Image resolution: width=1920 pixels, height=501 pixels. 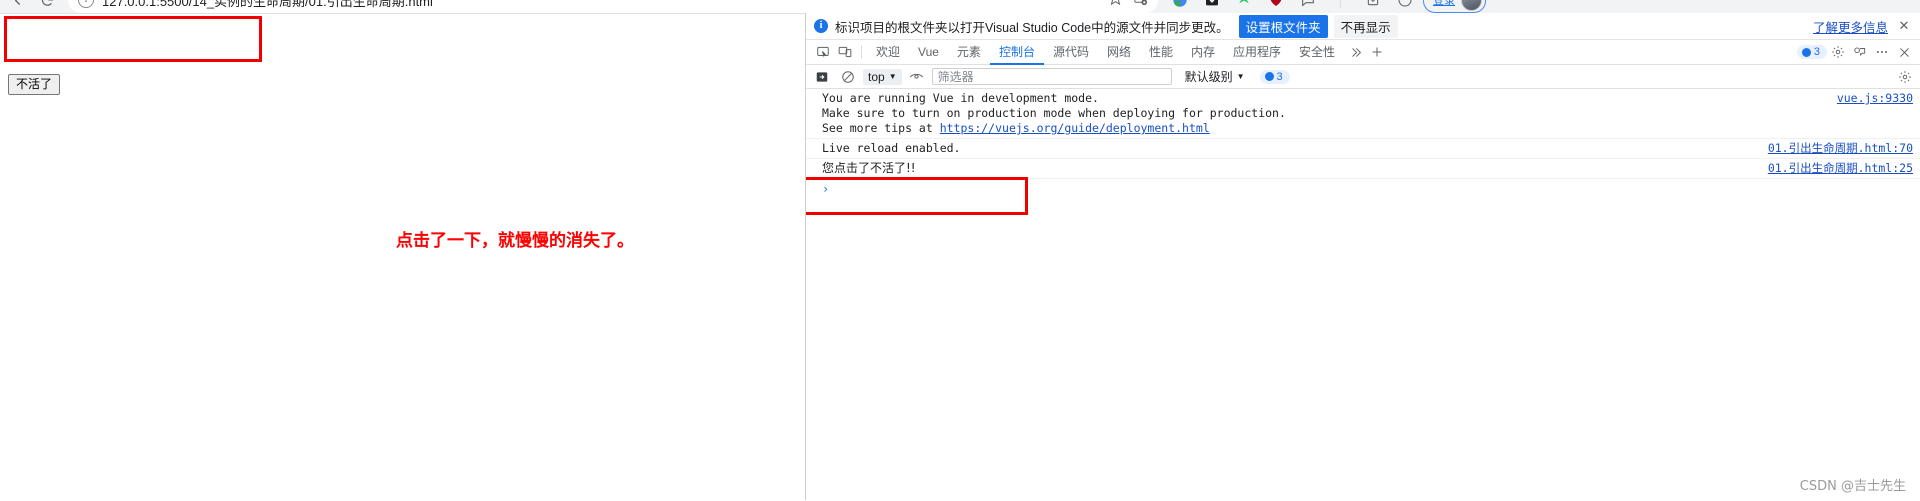 I want to click on tab-sources: 源代码, so click(x=1071, y=52).